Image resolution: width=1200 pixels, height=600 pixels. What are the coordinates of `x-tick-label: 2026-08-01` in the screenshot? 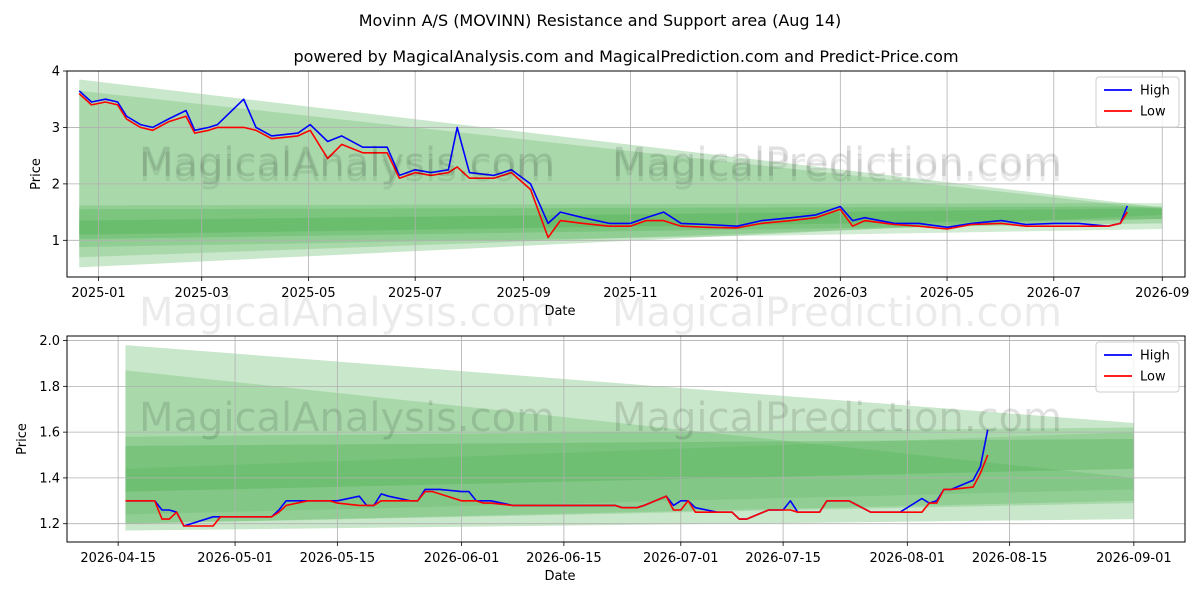 It's located at (908, 558).